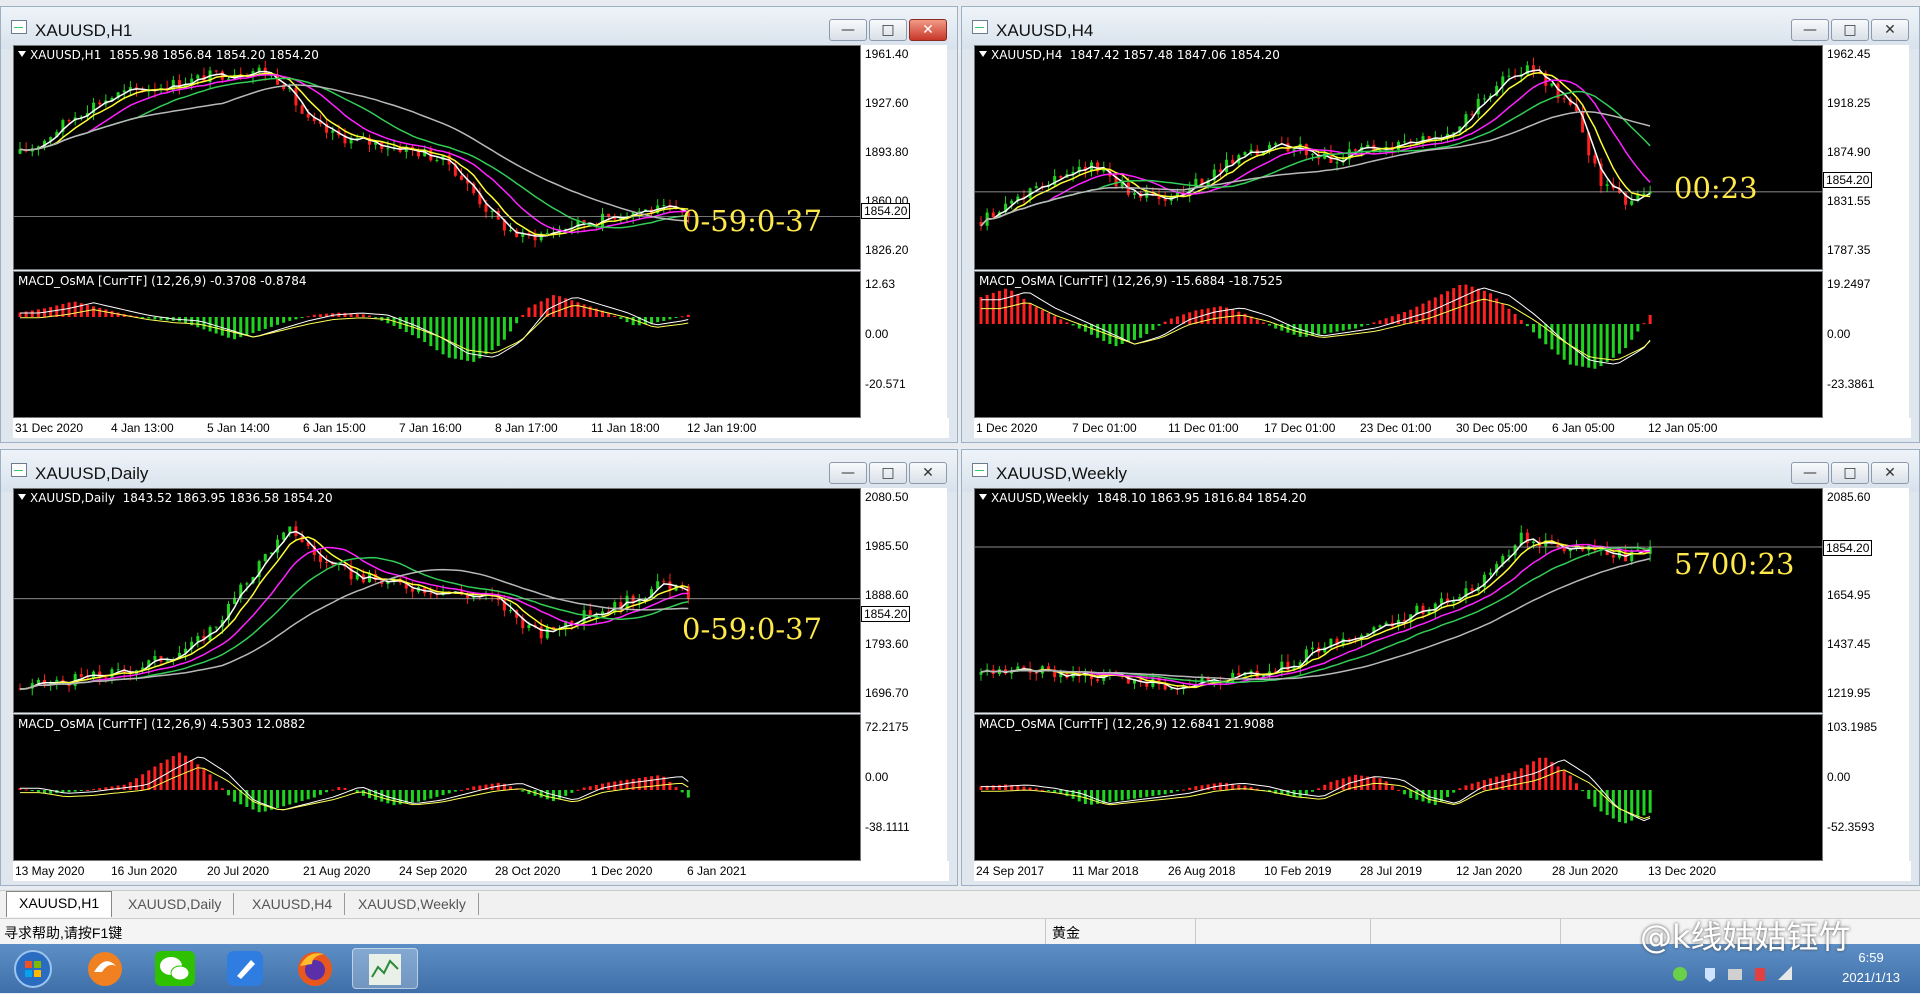 This screenshot has height=994, width=1920. Describe the element at coordinates (1849, 693) in the screenshot. I see `price-tick-label: 1219.95` at that location.